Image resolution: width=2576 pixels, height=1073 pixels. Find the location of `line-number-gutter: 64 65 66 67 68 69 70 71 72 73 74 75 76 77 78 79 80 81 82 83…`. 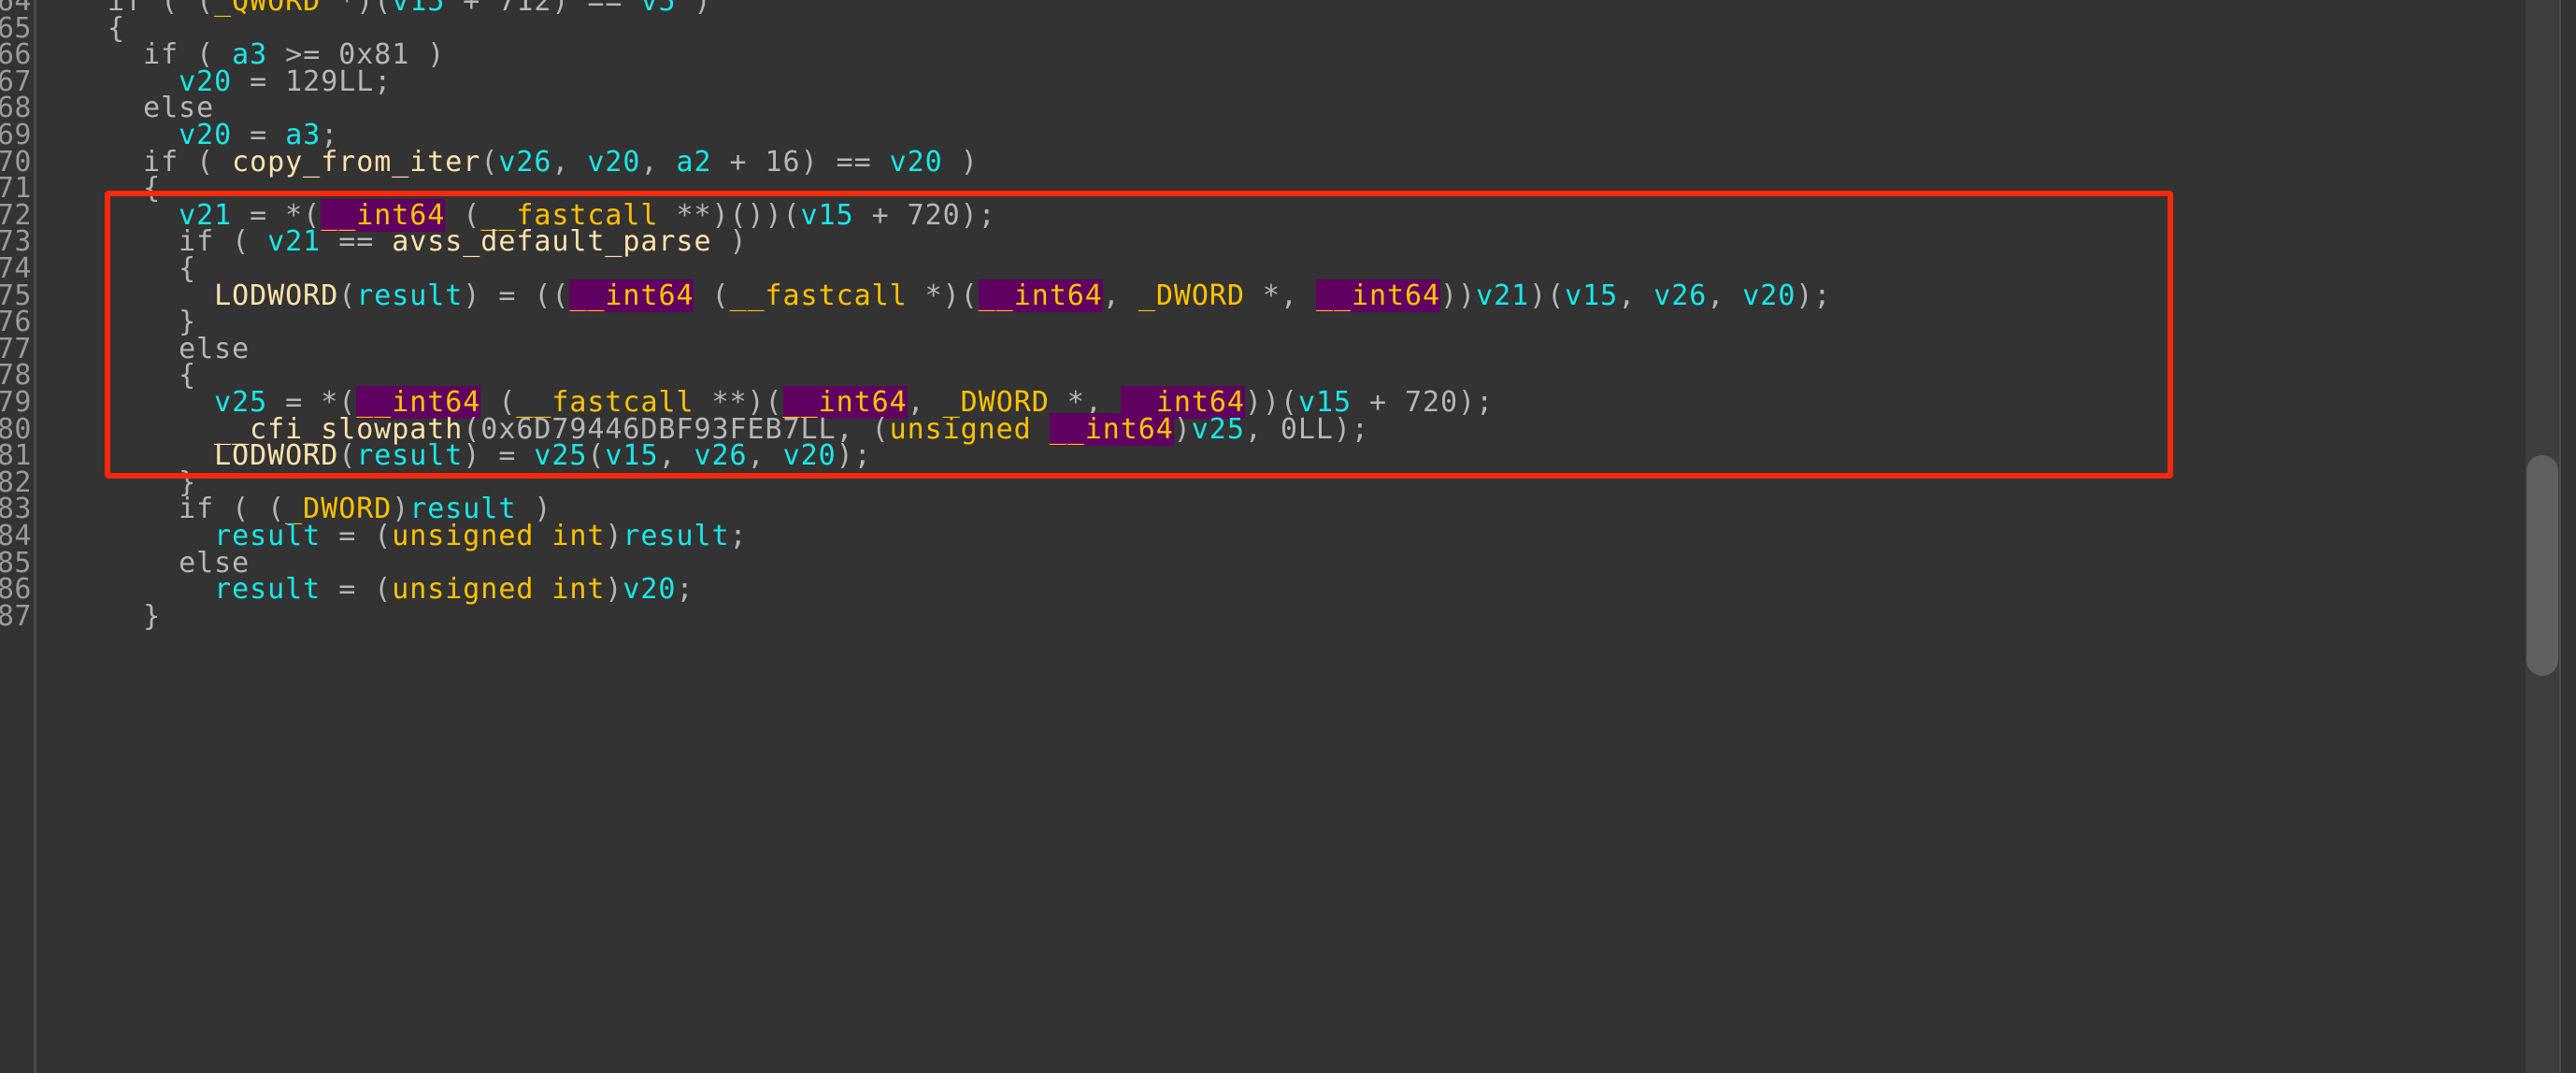

line-number-gutter: 64 65 66 67 68 69 70 71 72 73 74 75 76 77 78 79 80 81 82 83… is located at coordinates (17, 536).